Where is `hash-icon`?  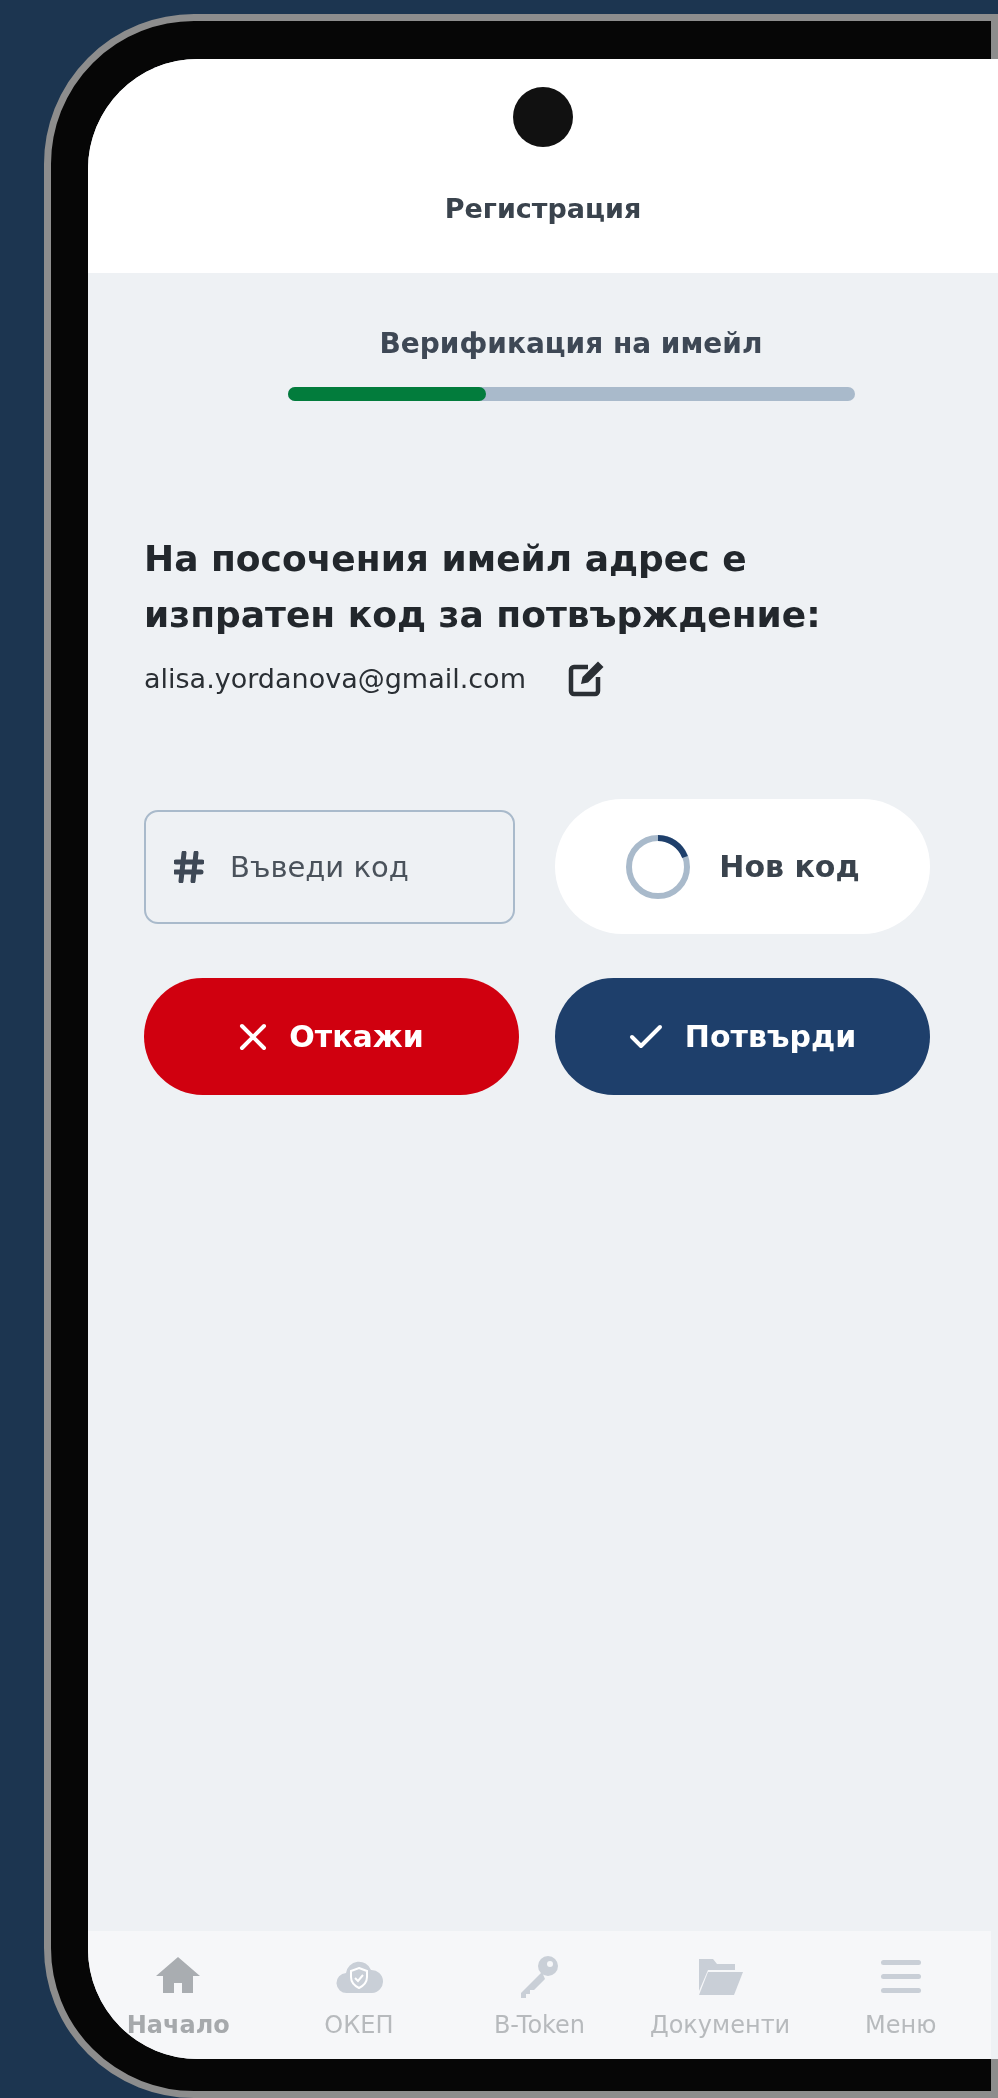
hash-icon is located at coordinates (189, 866).